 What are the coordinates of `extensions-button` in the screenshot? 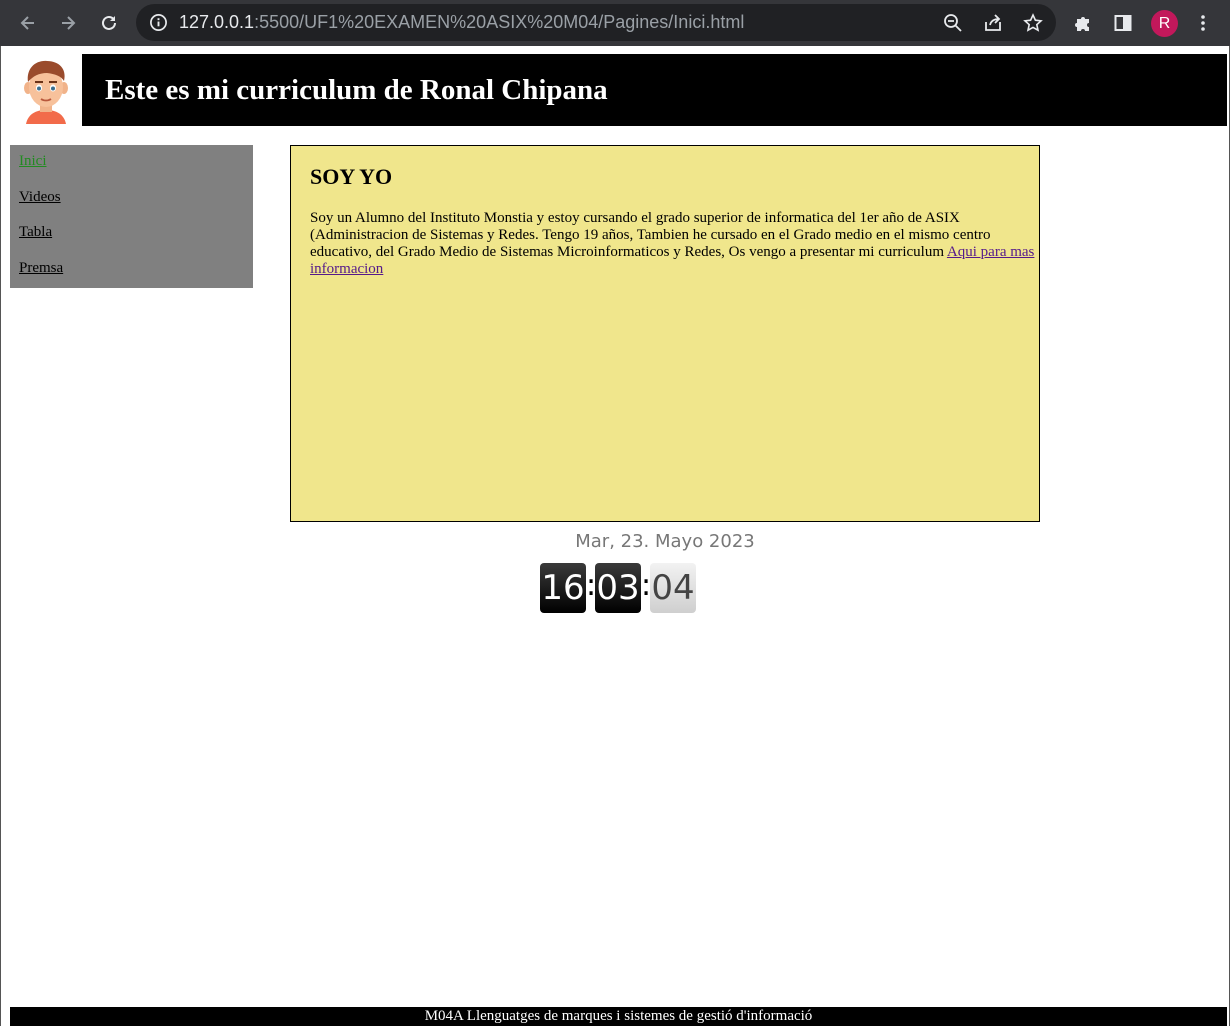 It's located at (1083, 23).